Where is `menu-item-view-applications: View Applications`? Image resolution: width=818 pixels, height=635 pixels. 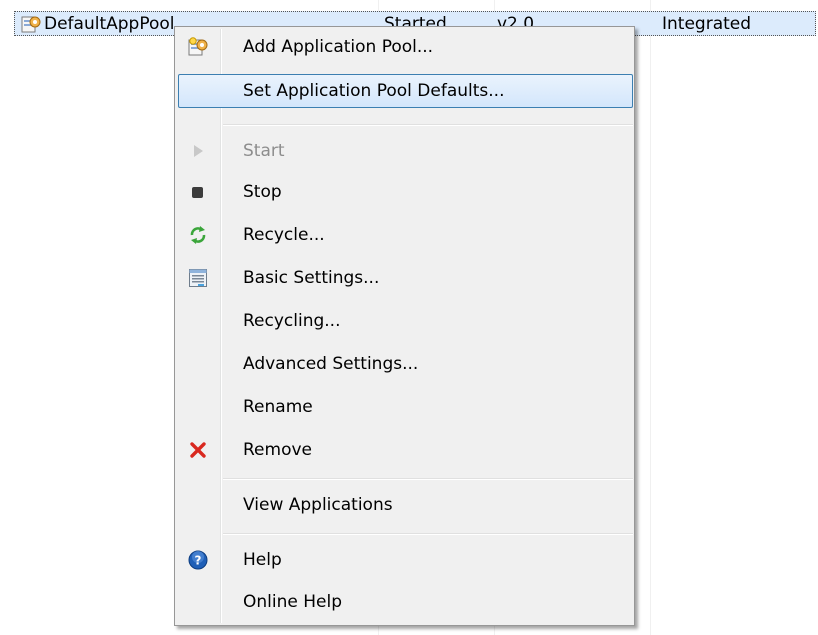
menu-item-view-applications: View Applications is located at coordinates (405, 505).